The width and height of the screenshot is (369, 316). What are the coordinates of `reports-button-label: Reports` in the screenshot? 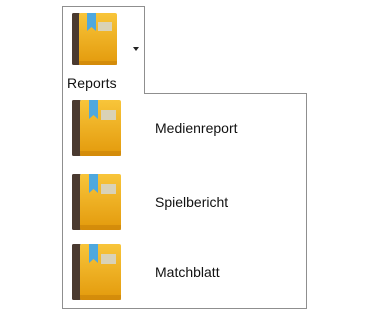 It's located at (92, 83).